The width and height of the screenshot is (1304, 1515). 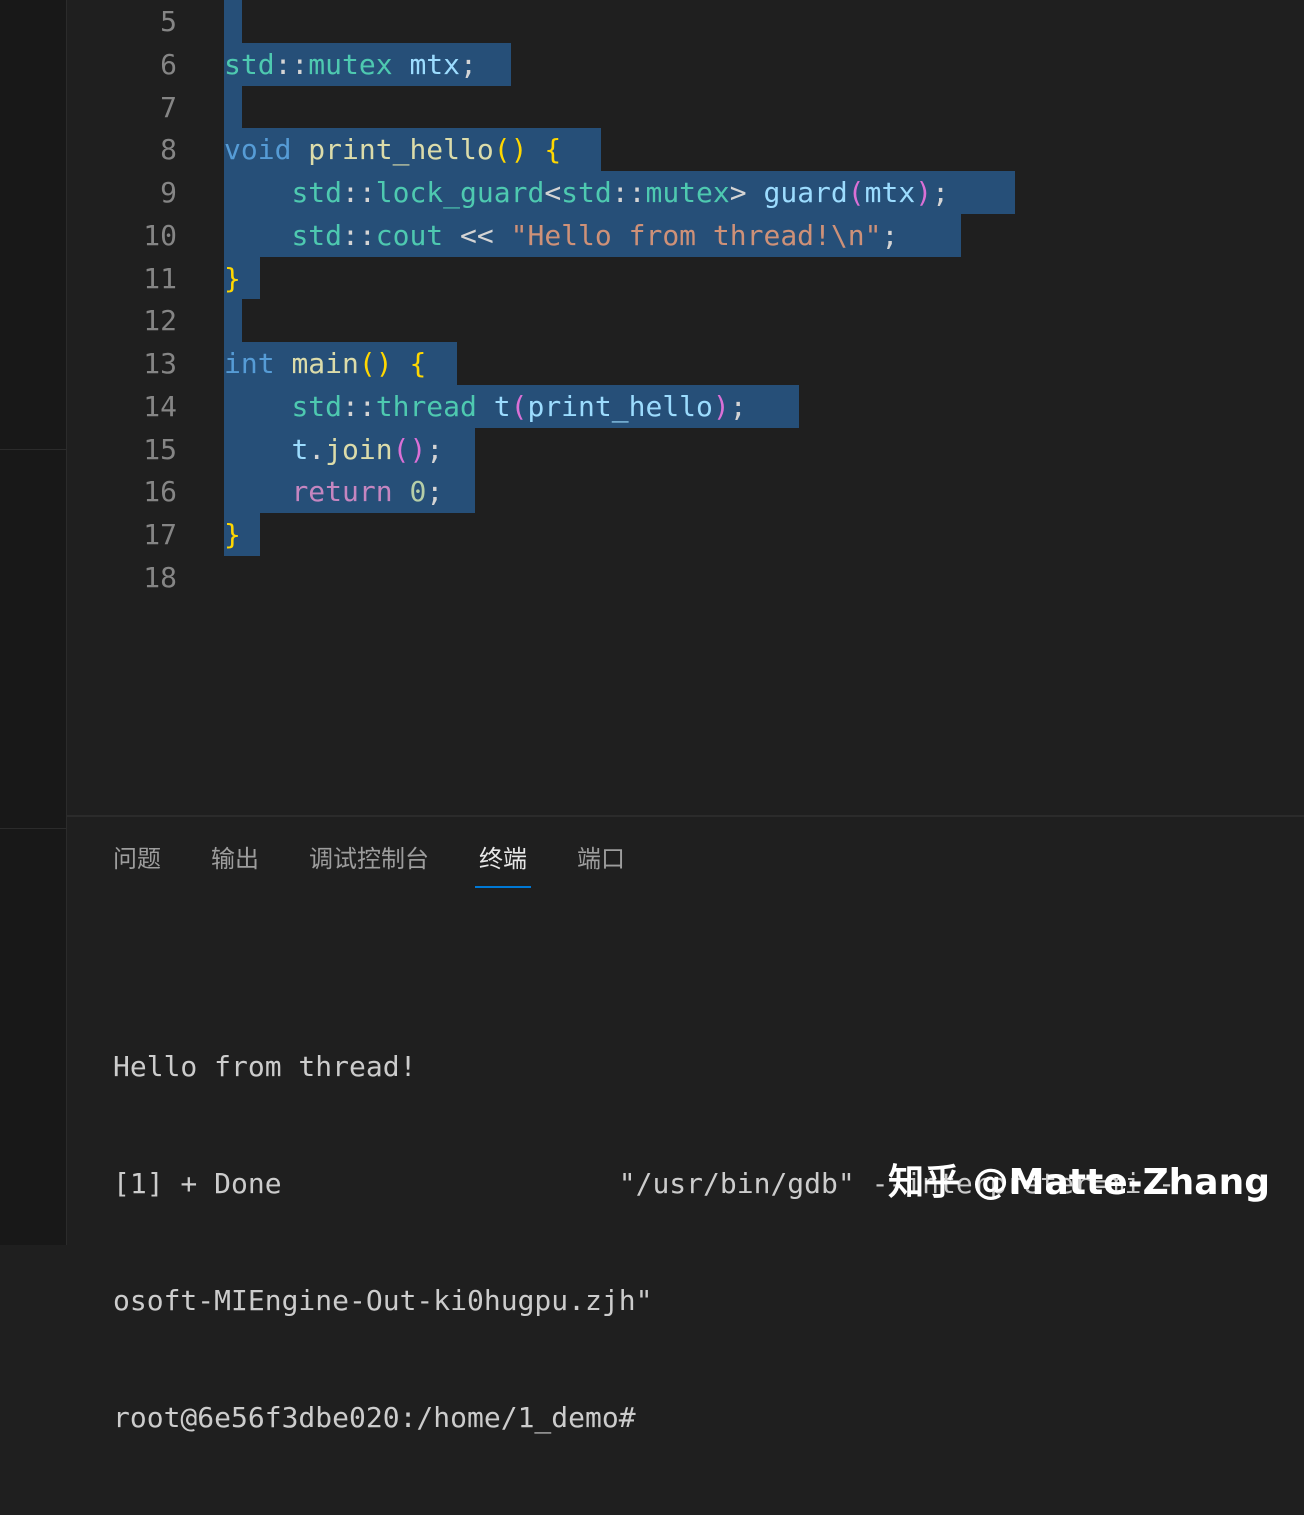 I want to click on line-number: 9, so click(x=168, y=192).